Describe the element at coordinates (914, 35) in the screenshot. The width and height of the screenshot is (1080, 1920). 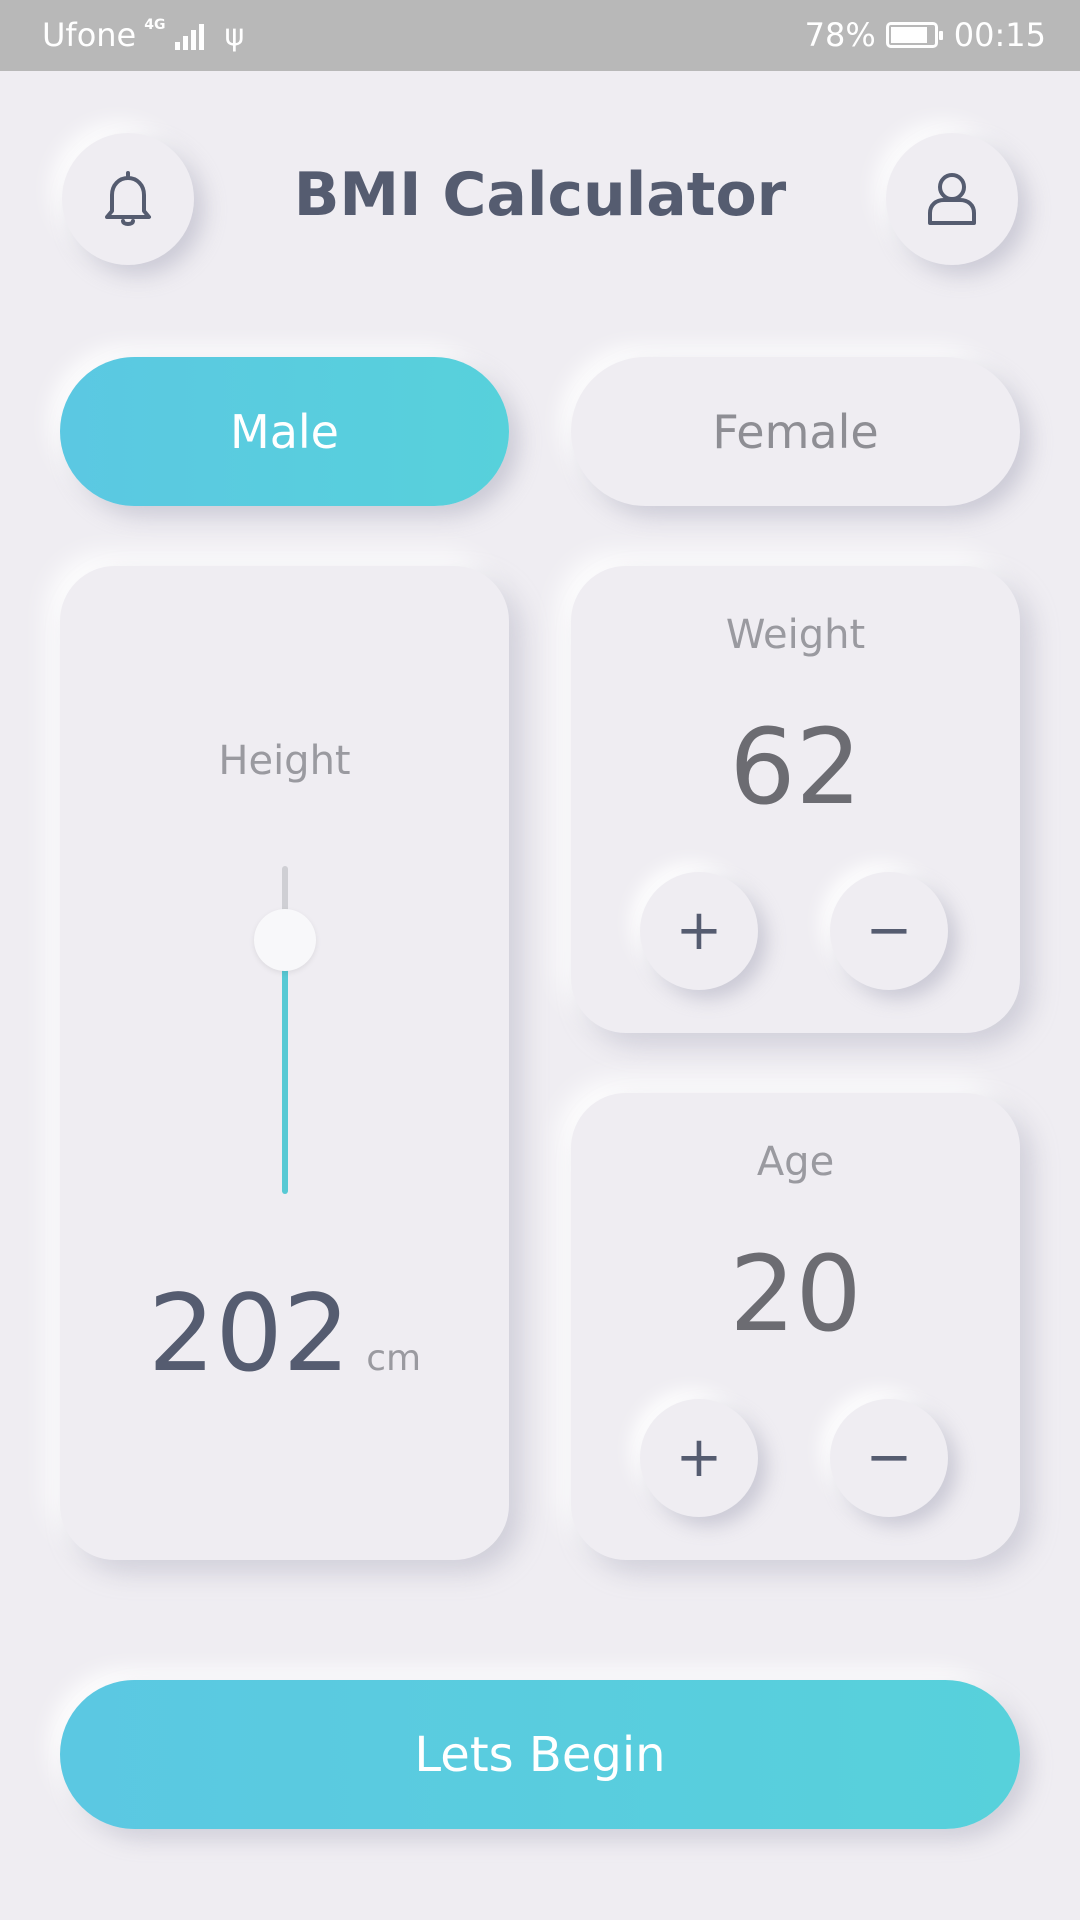
I see `battery-icon` at that location.